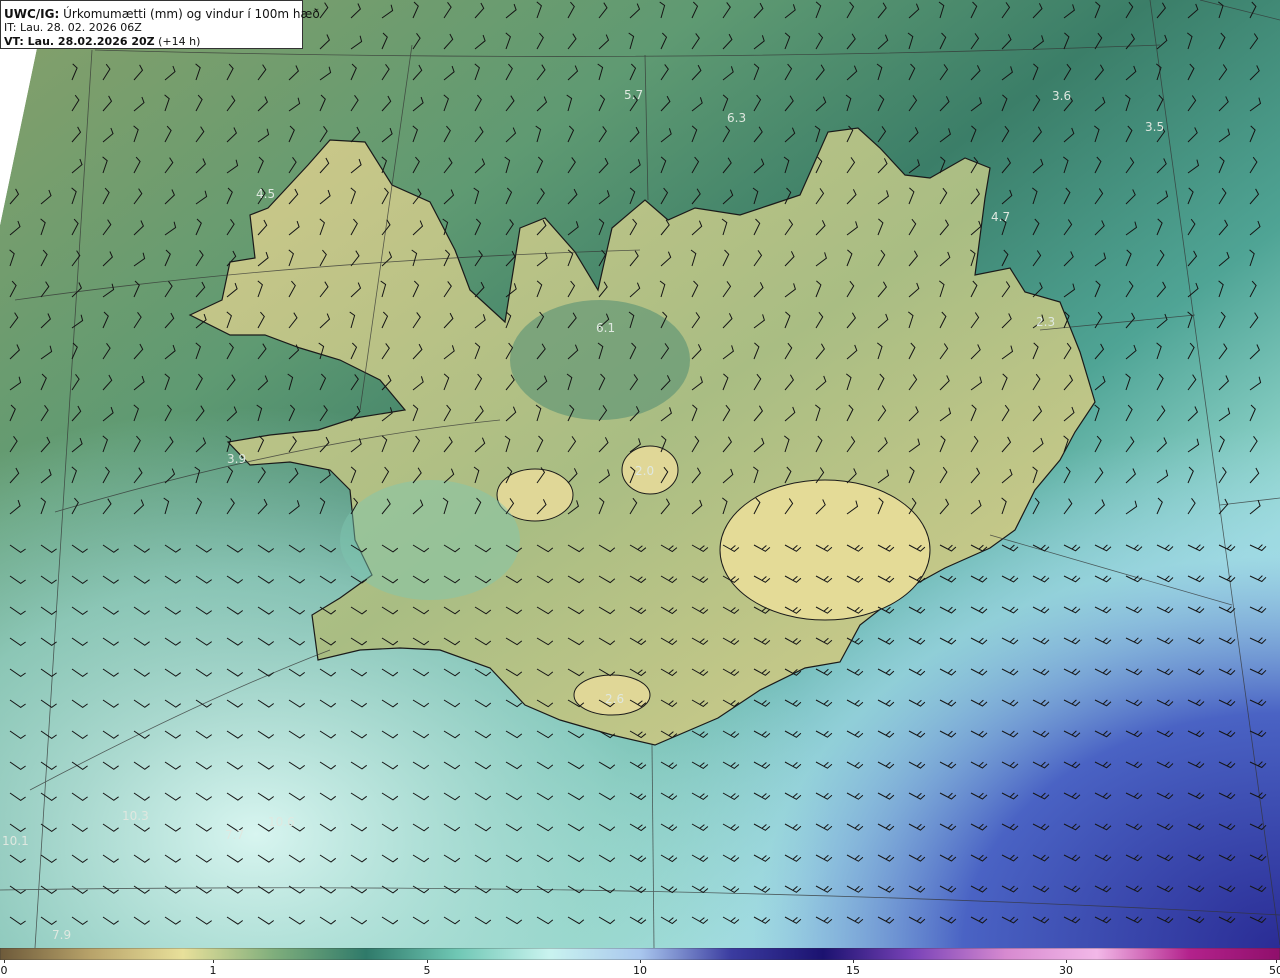 This screenshot has width=1280, height=978. I want to click on colorbar-tick-label: 30, so click(1066, 970).